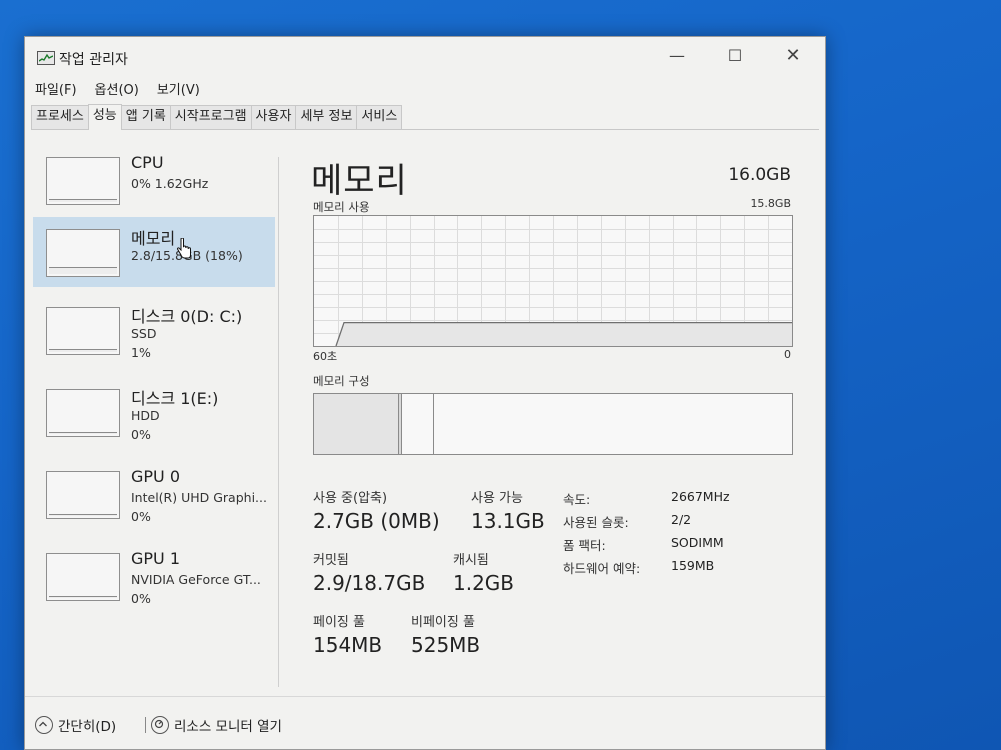 Image resolution: width=1001 pixels, height=750 pixels. Describe the element at coordinates (697, 542) in the screenshot. I see `form-factor-value: SODIMM` at that location.